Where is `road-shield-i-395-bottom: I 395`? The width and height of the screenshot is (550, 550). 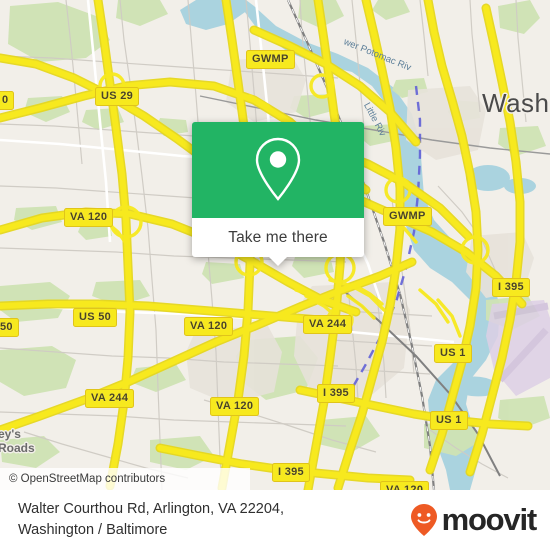
road-shield-i-395-bottom: I 395 is located at coordinates (291, 472).